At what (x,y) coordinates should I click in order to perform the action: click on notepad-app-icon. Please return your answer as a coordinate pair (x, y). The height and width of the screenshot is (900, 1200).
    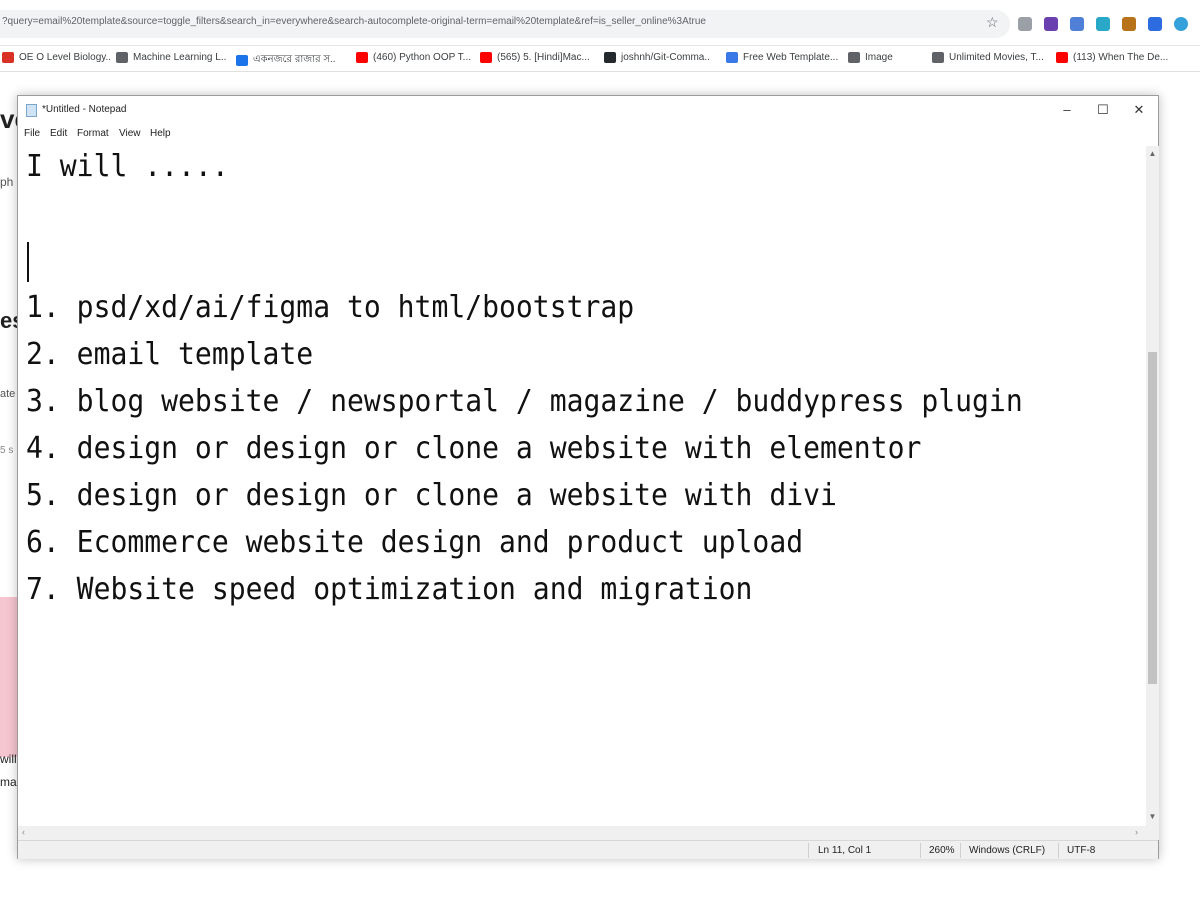
    Looking at the image, I should click on (31, 110).